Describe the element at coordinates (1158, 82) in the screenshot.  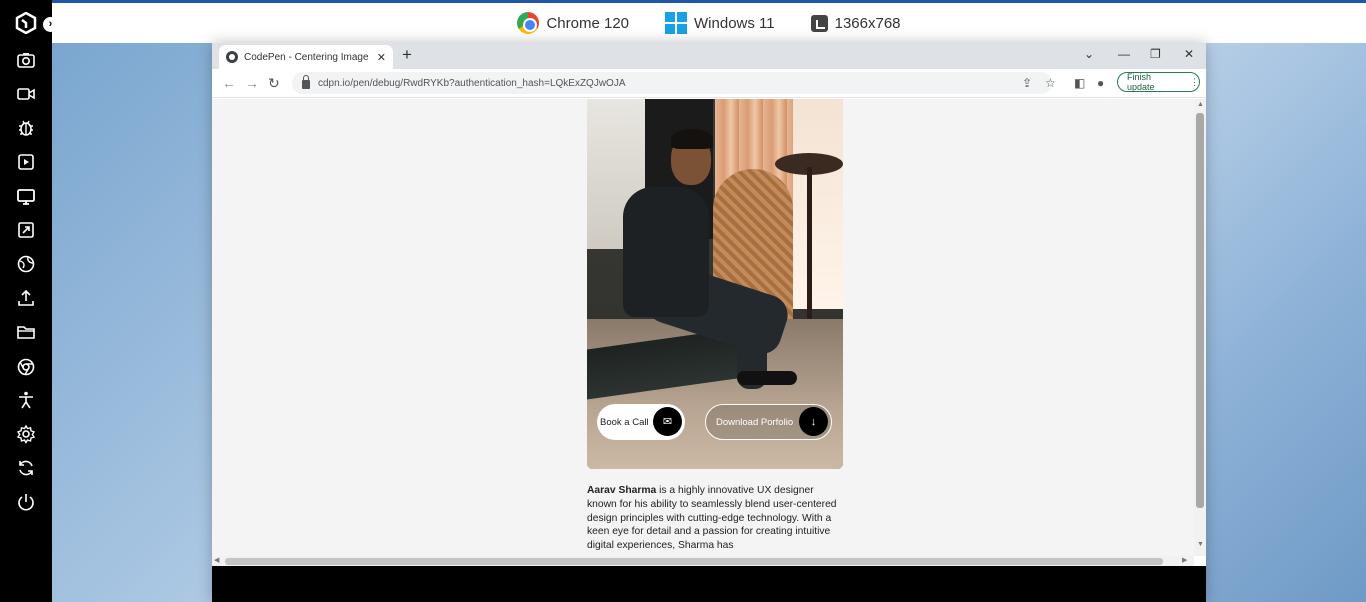
I see `finish-update-button: Finish update ⋮` at that location.